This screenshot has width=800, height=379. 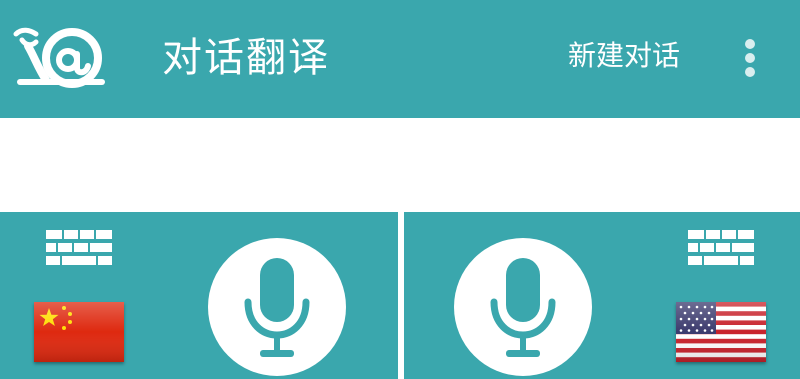 I want to click on left-microphone-button, so click(x=277, y=307).